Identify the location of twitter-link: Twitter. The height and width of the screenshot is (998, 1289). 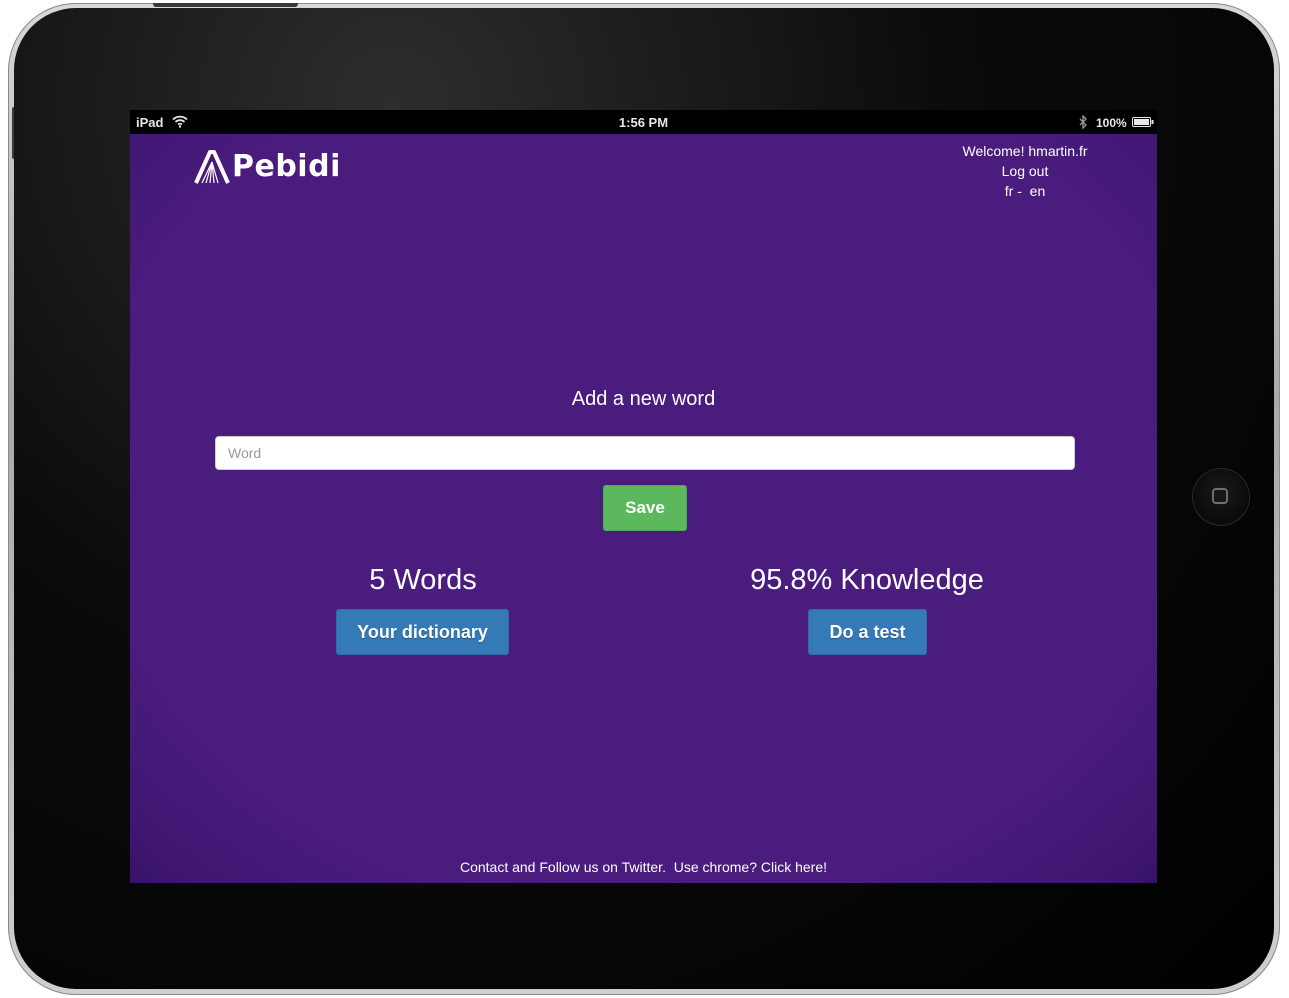
(642, 867).